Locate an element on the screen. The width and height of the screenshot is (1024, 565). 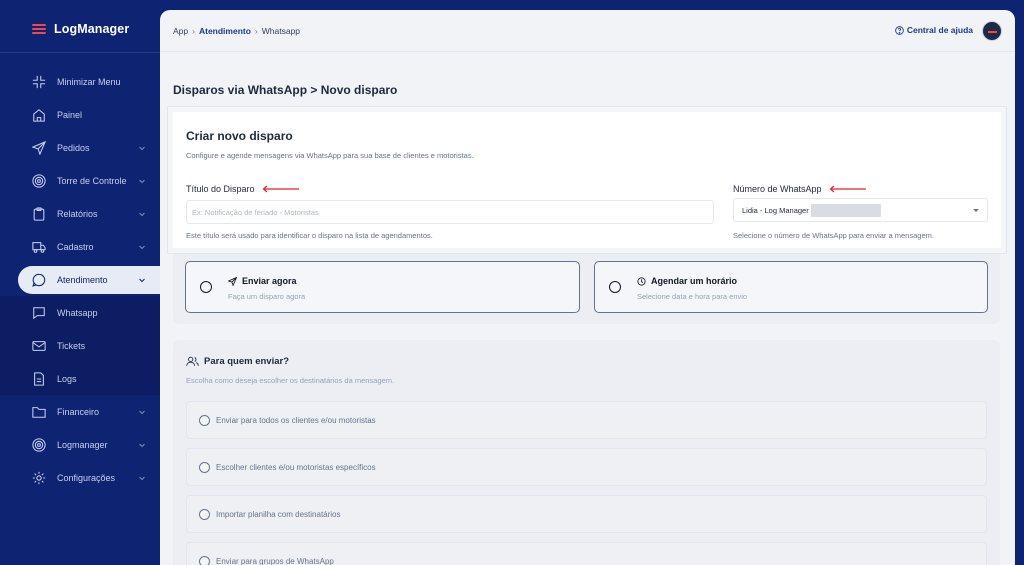
numero-select: Lidia - Log Manager is located at coordinates (860, 210).